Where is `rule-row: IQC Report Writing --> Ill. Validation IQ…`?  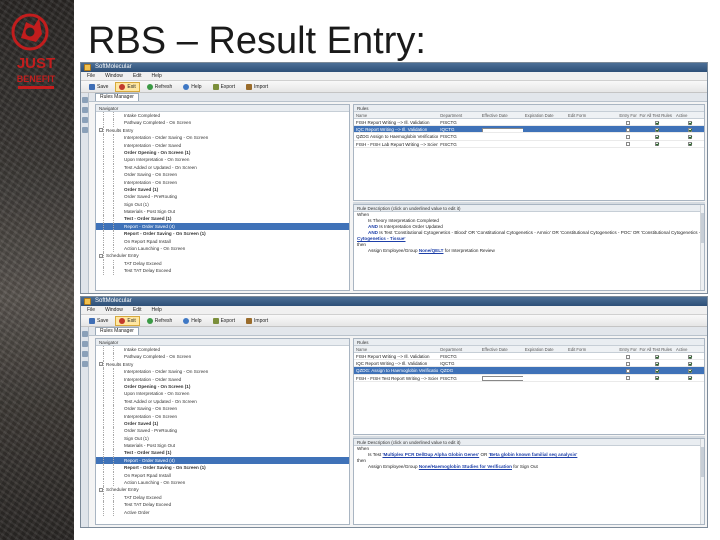 rule-row: IQC Report Writing --> Ill. Validation IQ… is located at coordinates (529, 364).